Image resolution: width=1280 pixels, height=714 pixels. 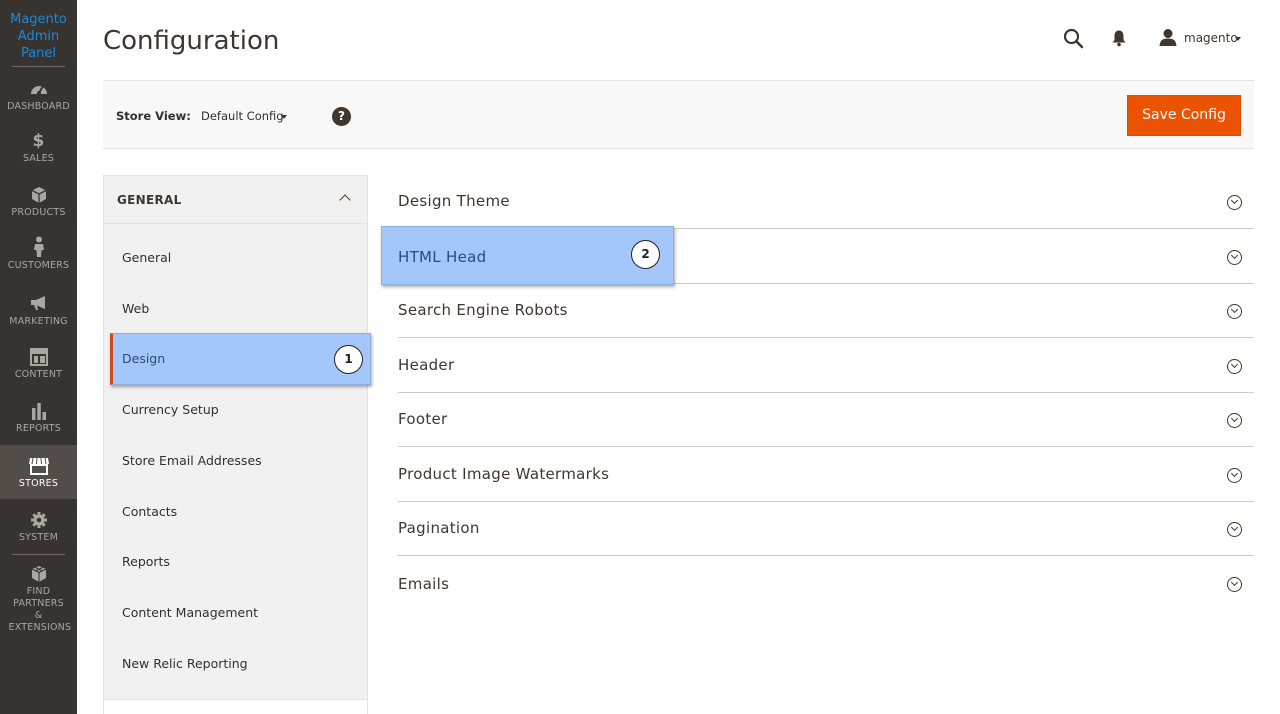 I want to click on dashboard-icon, so click(x=38, y=89).